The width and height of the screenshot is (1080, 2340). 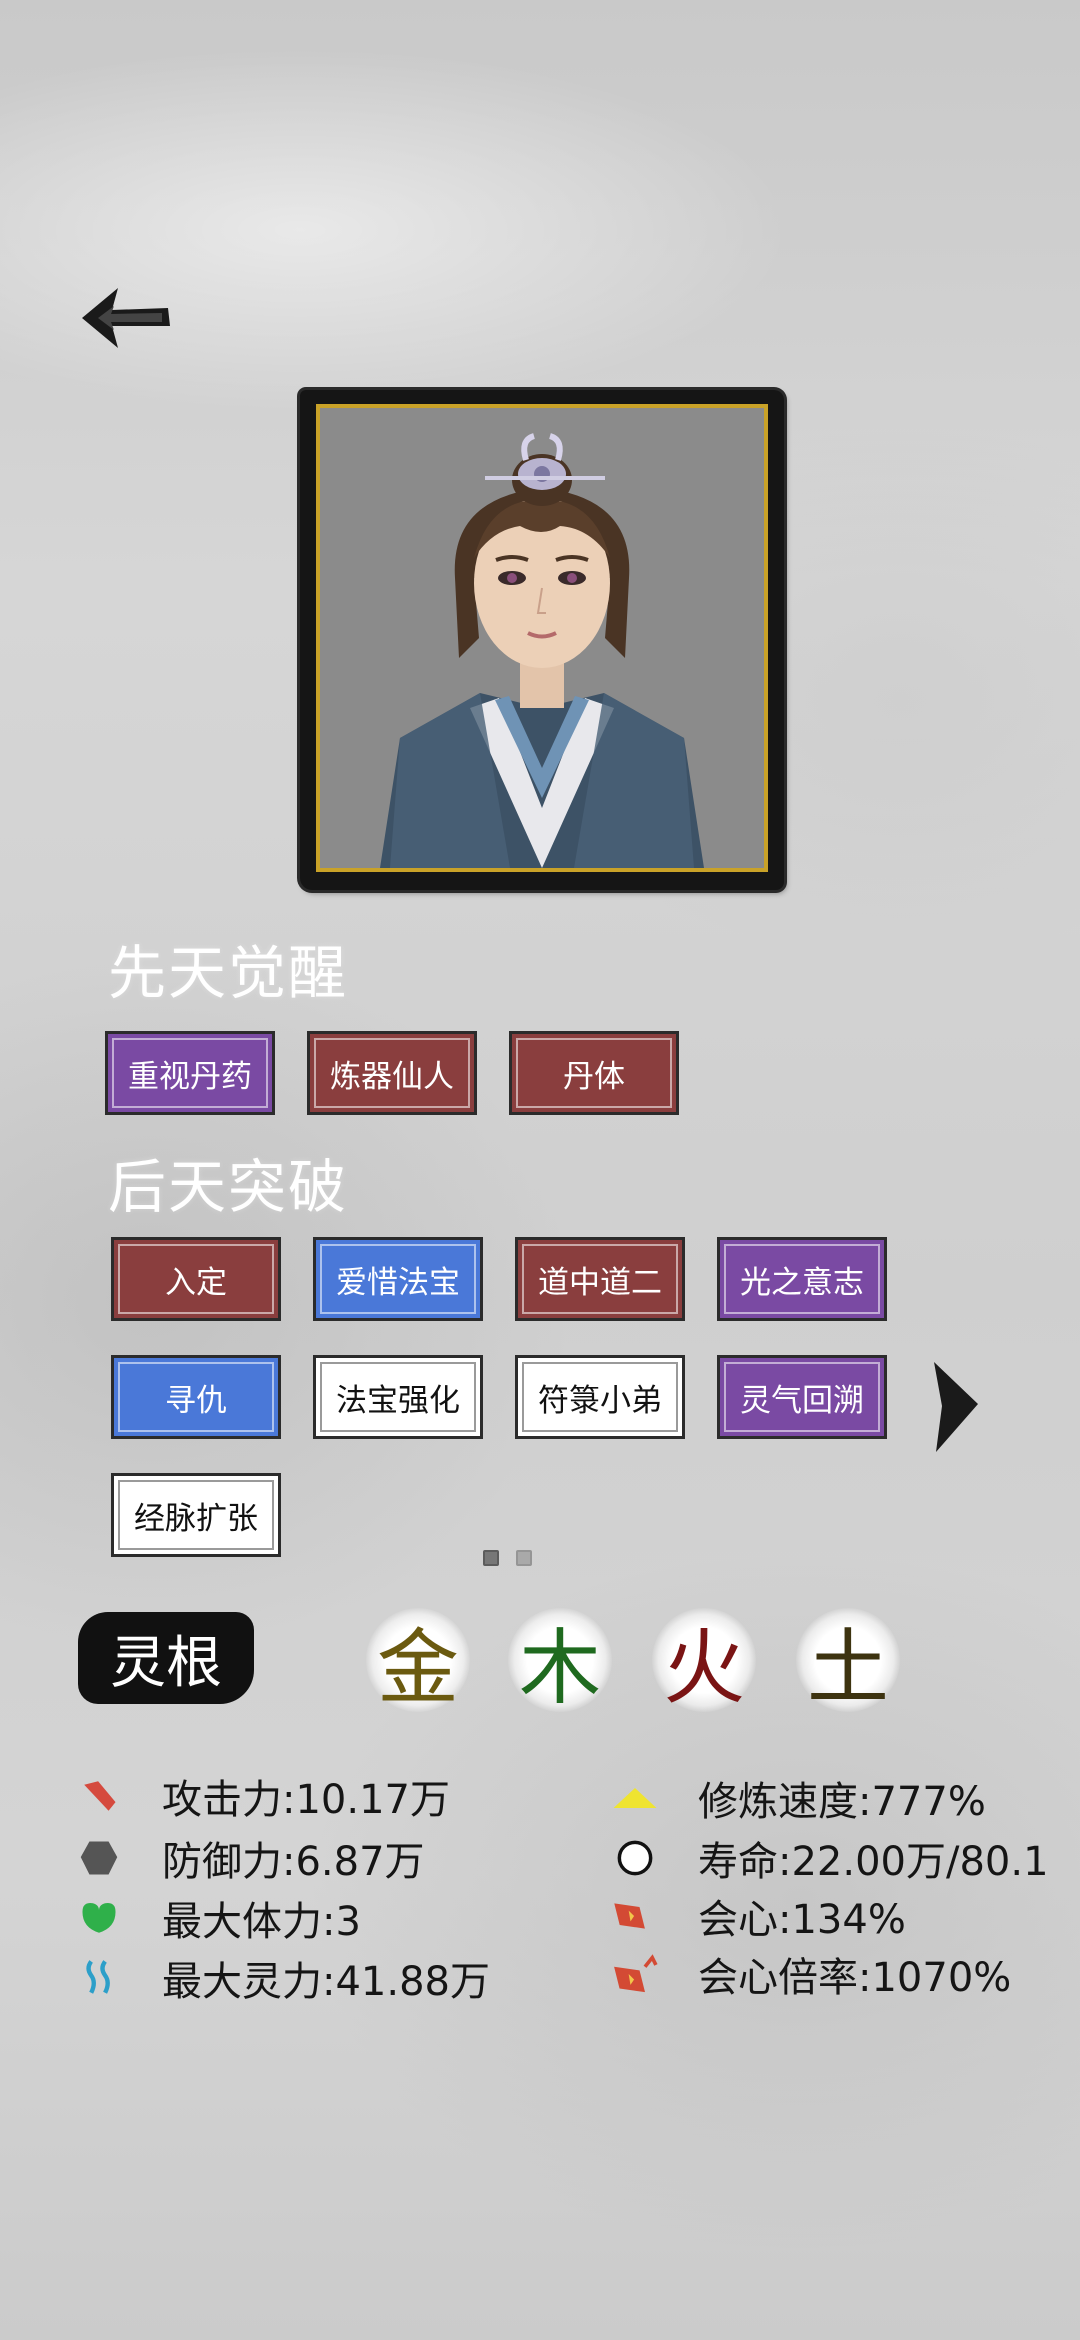 I want to click on back-arrow-icon, so click(x=126, y=318).